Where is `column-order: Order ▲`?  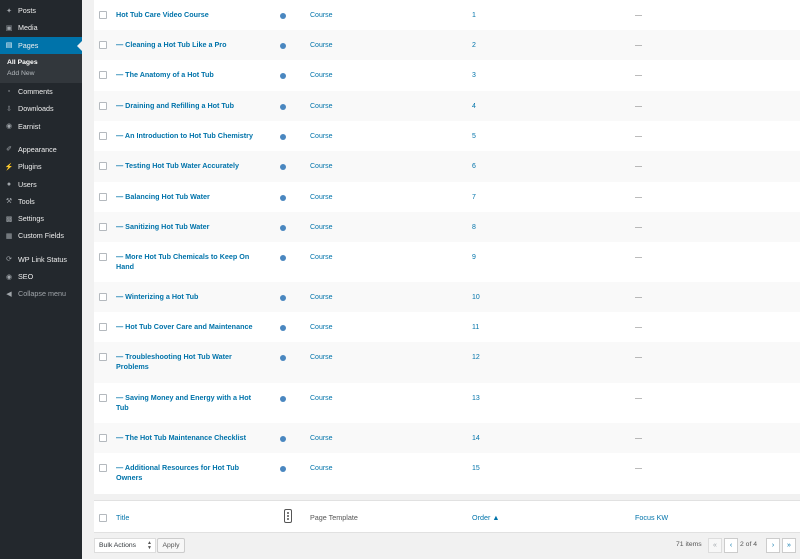 column-order: Order ▲ is located at coordinates (485, 517).